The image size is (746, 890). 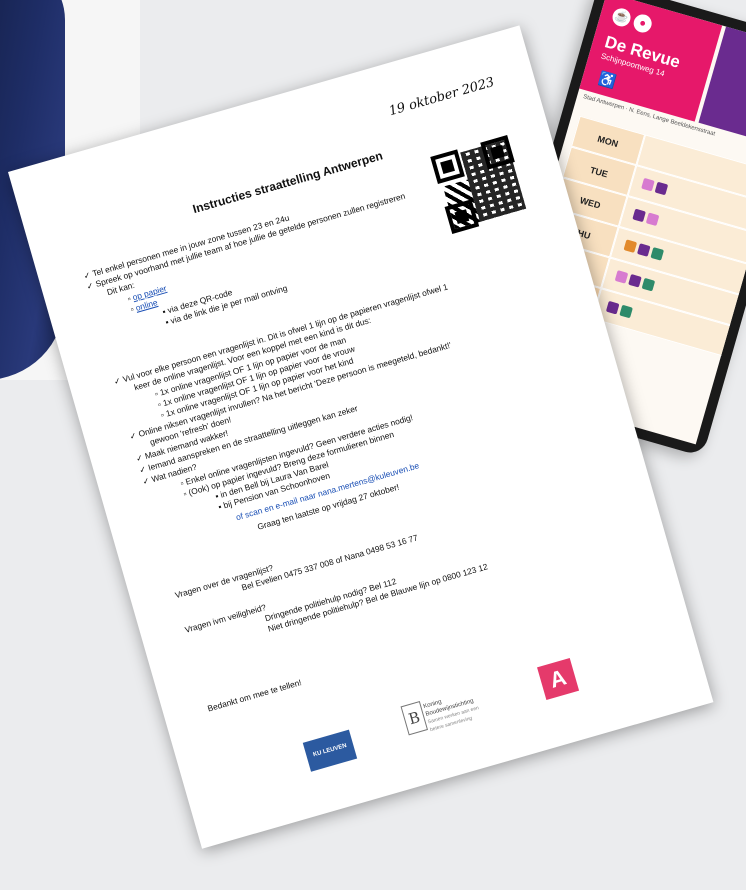 What do you see at coordinates (621, 17) in the screenshot?
I see `cup-icon: ☕` at bounding box center [621, 17].